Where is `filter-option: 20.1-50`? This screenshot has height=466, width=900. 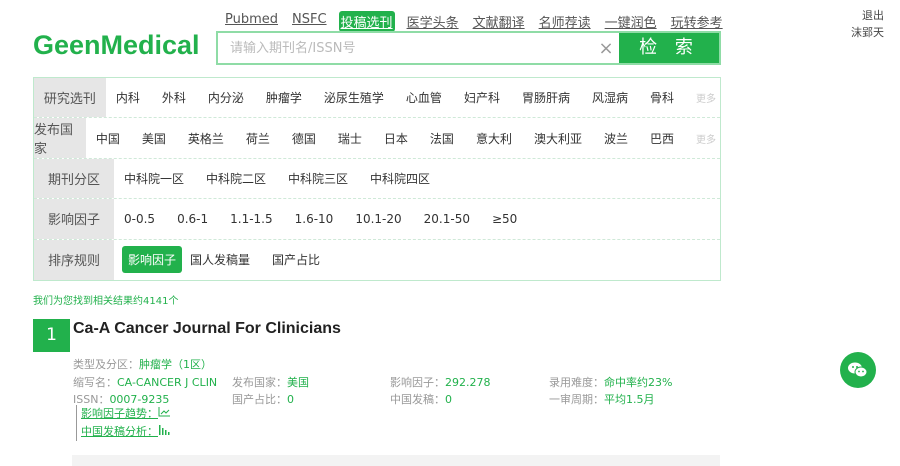
filter-option: 20.1-50 is located at coordinates (447, 219).